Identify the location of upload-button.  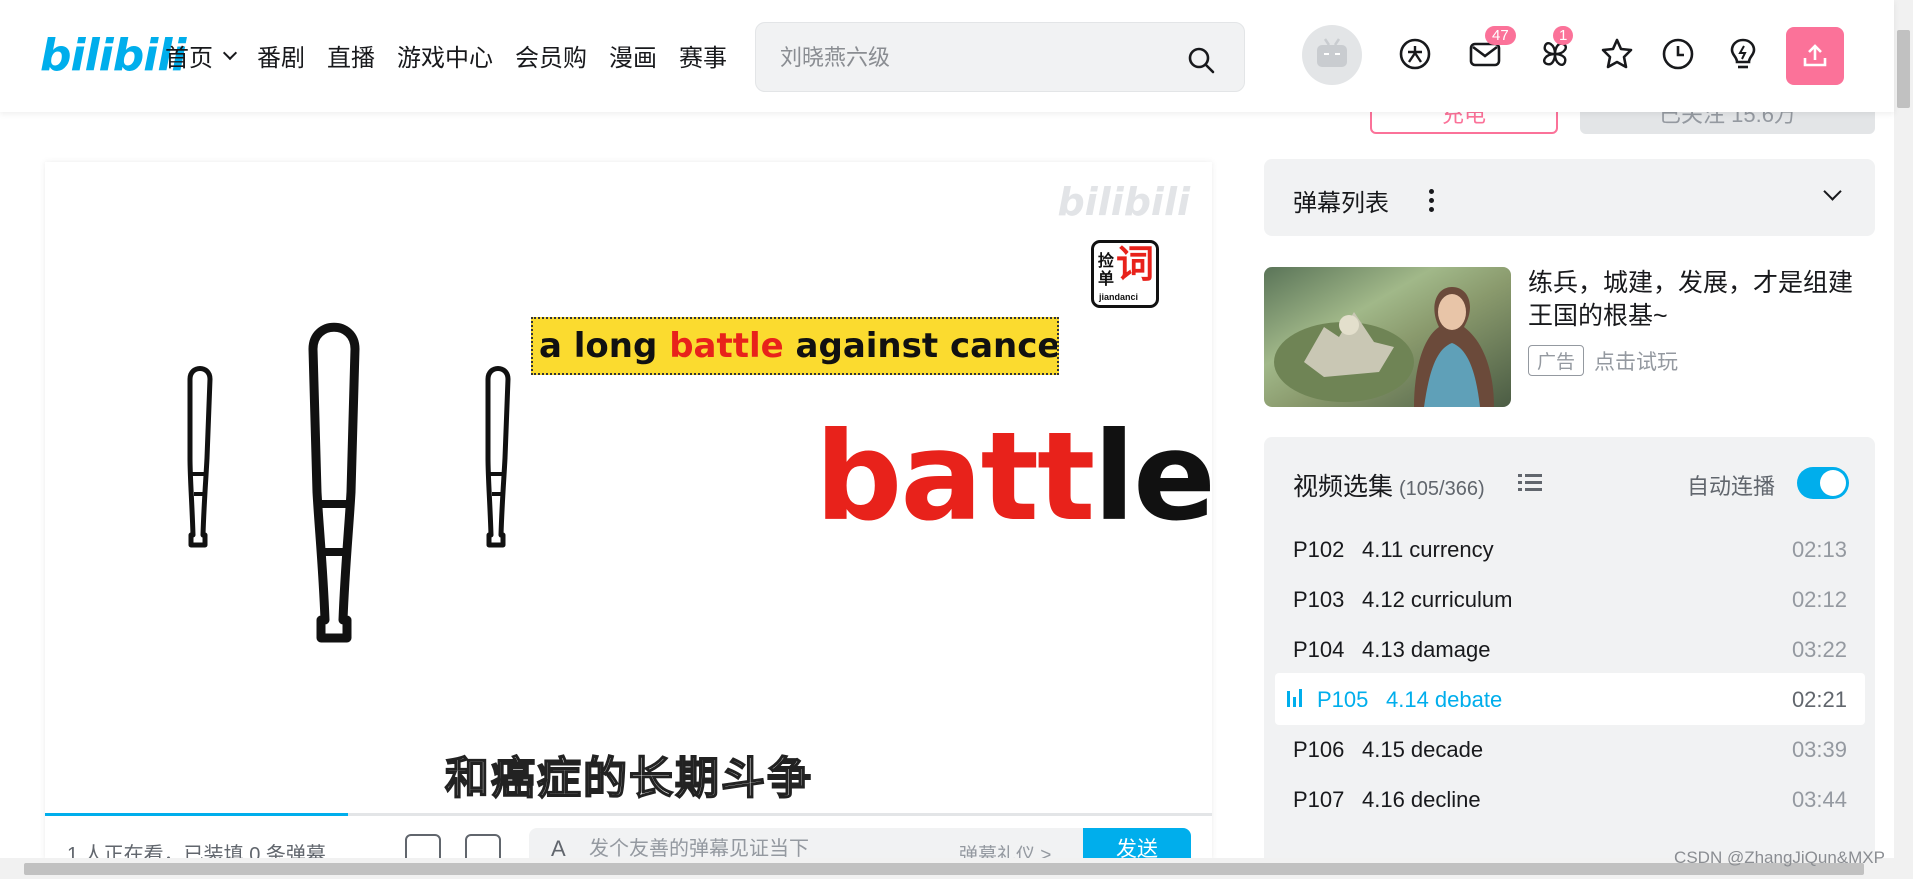
(1815, 56).